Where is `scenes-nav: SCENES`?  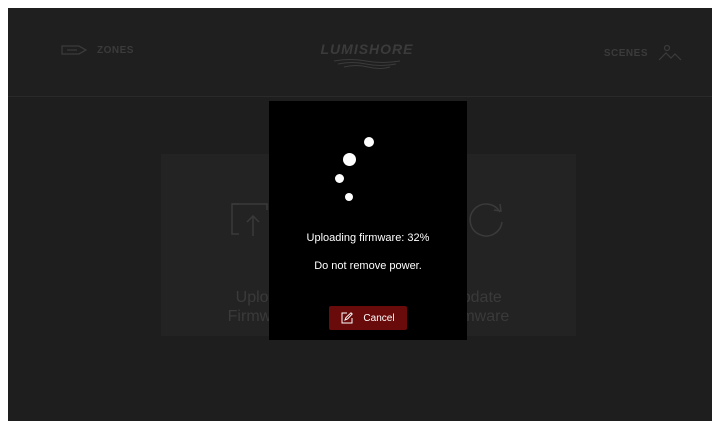
scenes-nav: SCENES is located at coordinates (643, 53).